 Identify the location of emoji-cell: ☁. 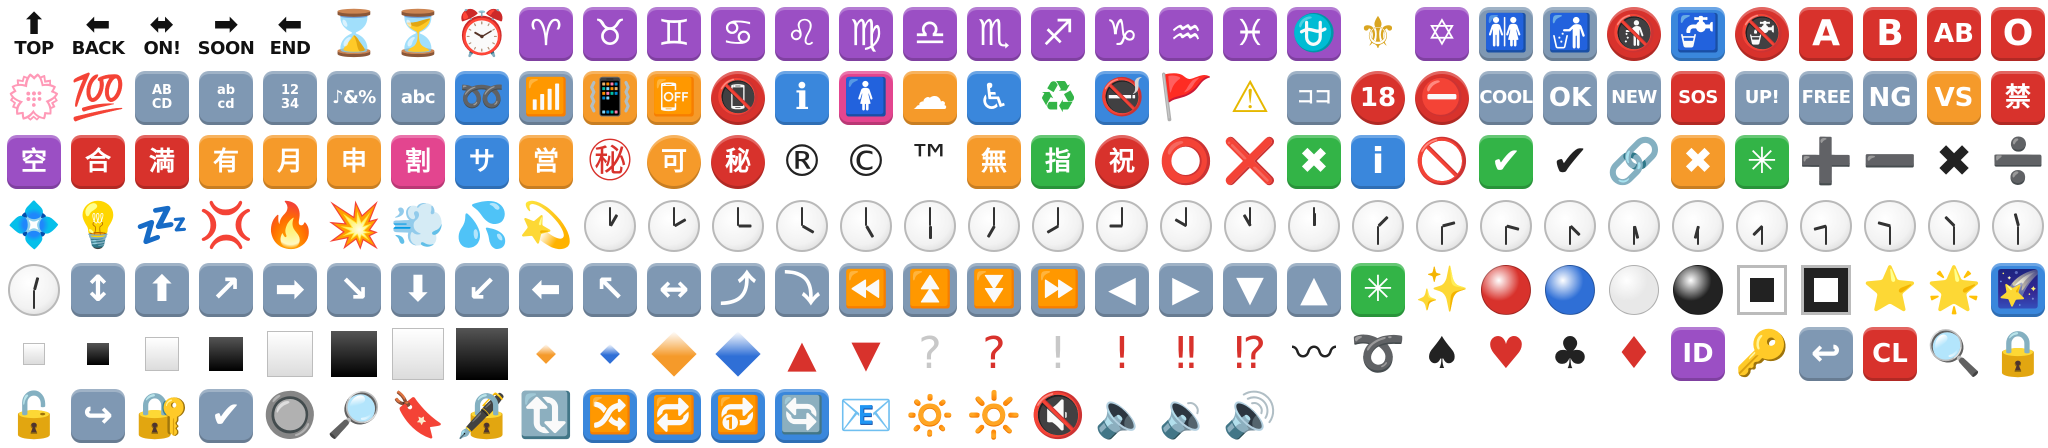
(930, 98).